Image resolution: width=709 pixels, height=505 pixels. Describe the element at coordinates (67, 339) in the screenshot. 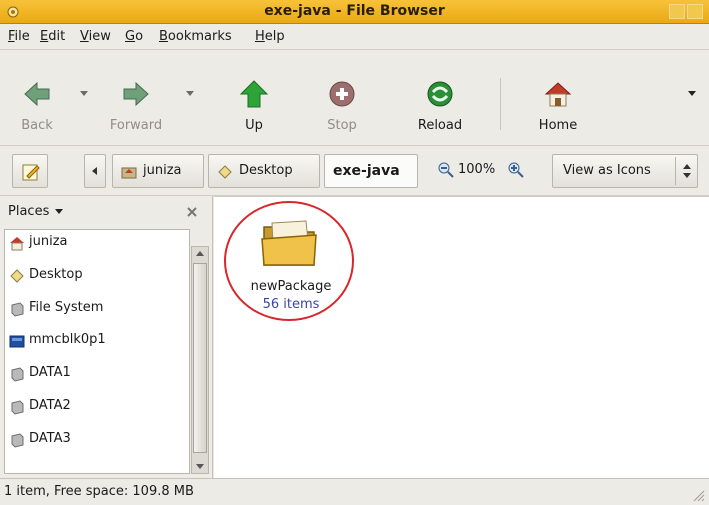

I see `place-label: mmcblk0p1` at that location.